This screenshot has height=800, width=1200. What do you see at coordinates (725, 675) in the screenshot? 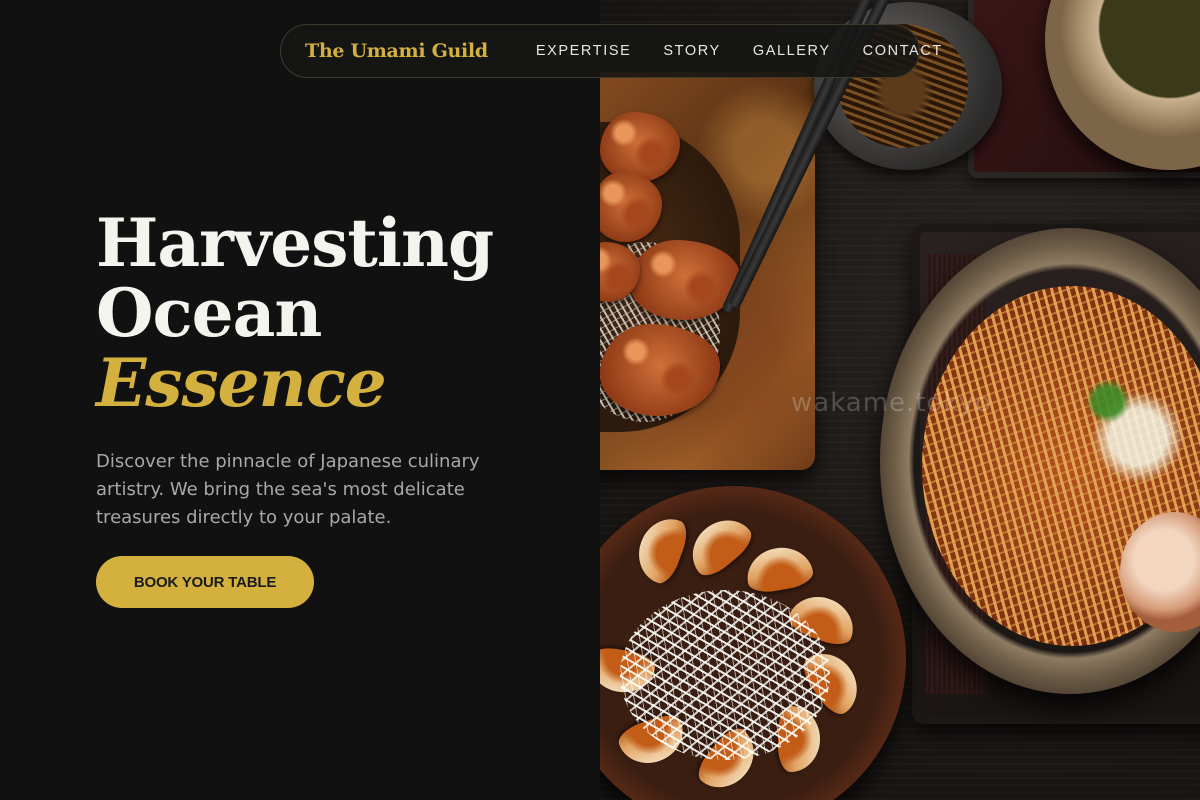
I see `bean-sprouts` at bounding box center [725, 675].